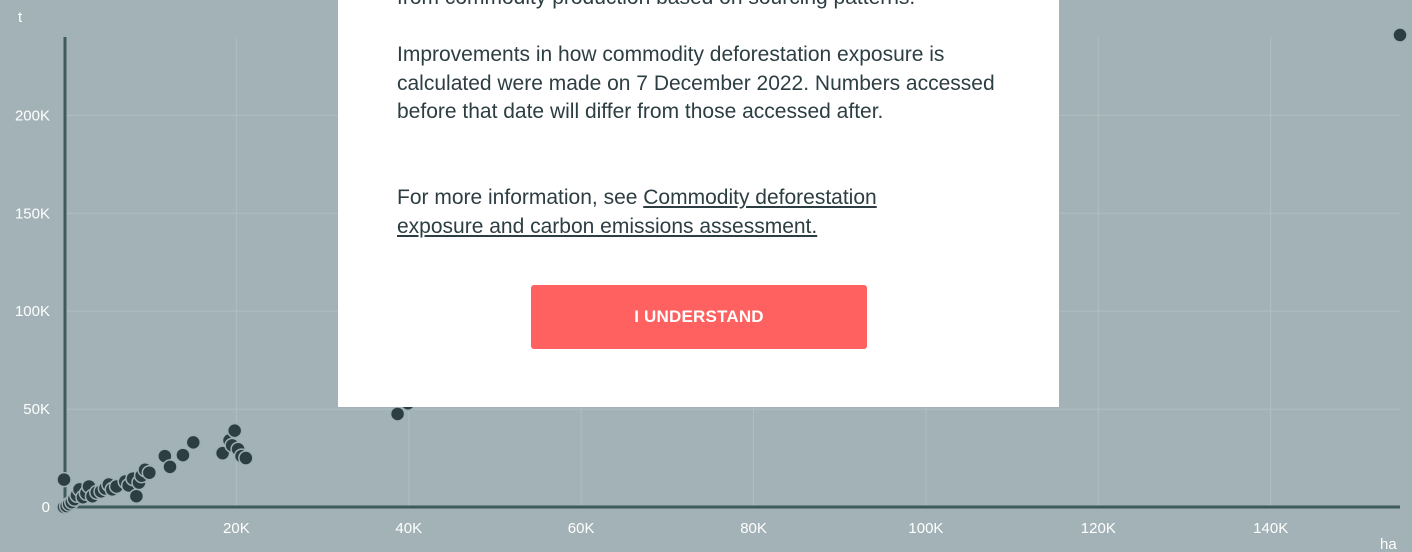 This screenshot has width=1412, height=552. I want to click on modal-more-info-prefix: For more information, see, so click(520, 197).